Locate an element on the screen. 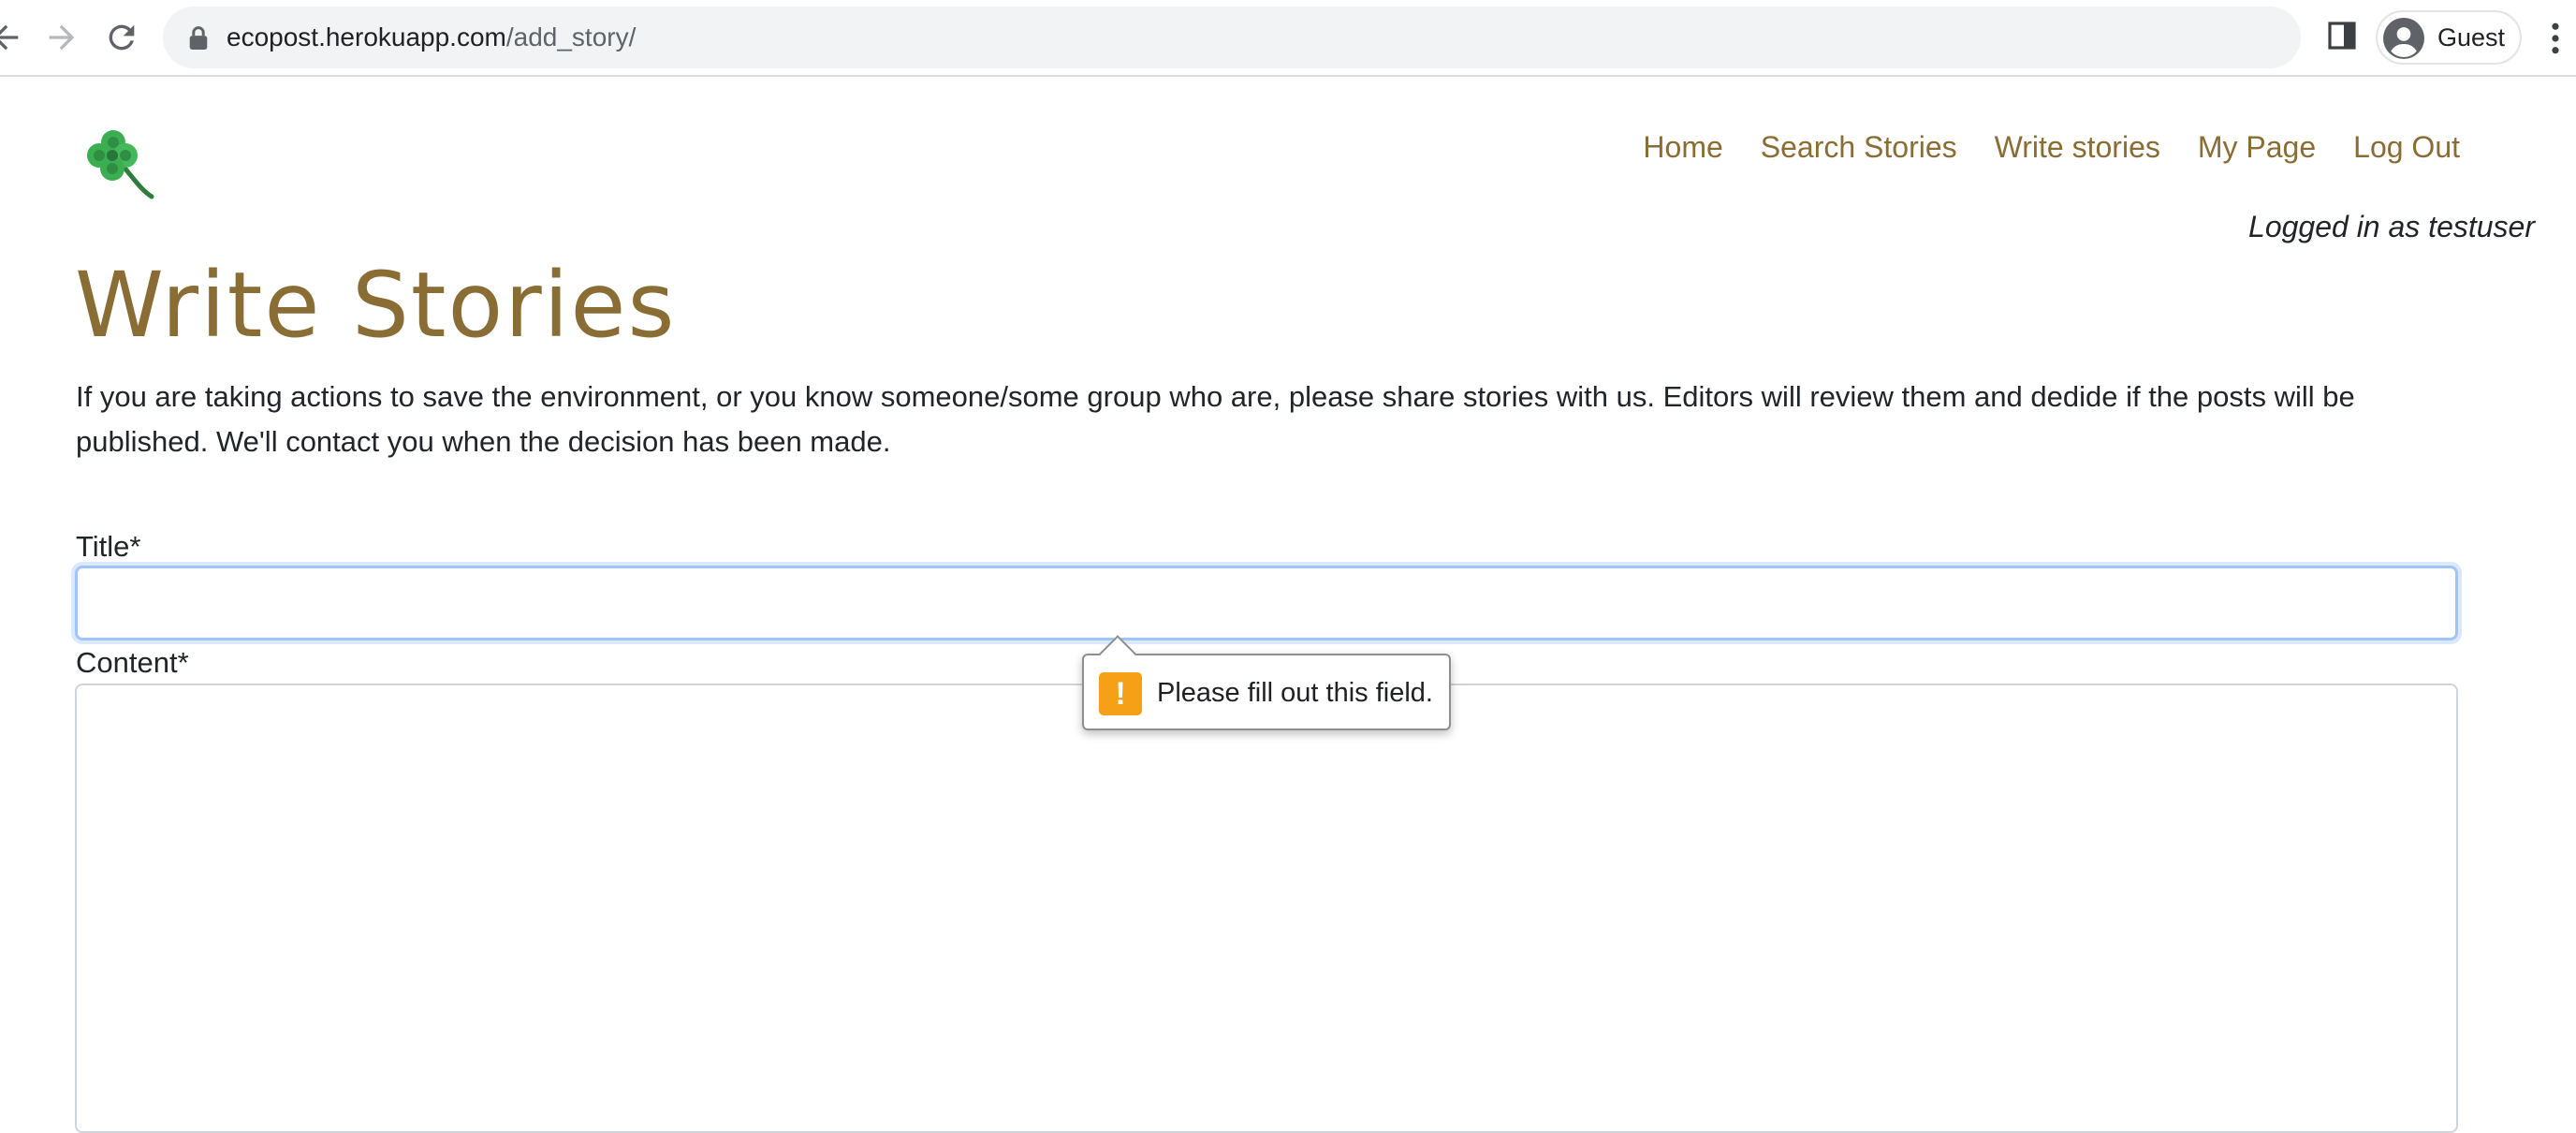  reload-icon is located at coordinates (121, 37).